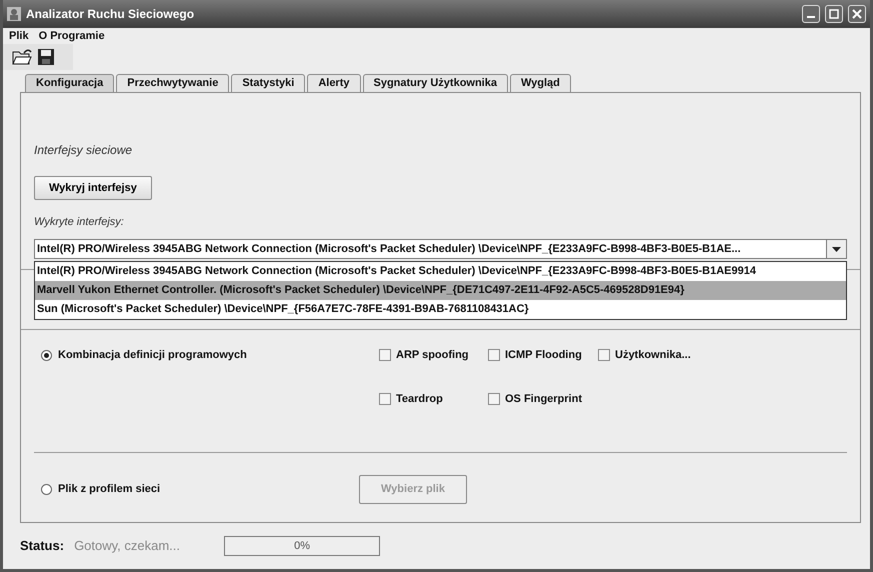  What do you see at coordinates (333, 83) in the screenshot?
I see `tab: Alerty` at bounding box center [333, 83].